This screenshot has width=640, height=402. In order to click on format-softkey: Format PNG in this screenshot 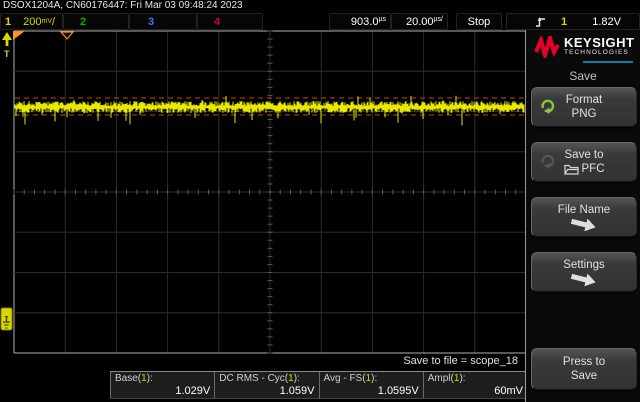, I will do `click(584, 107)`.